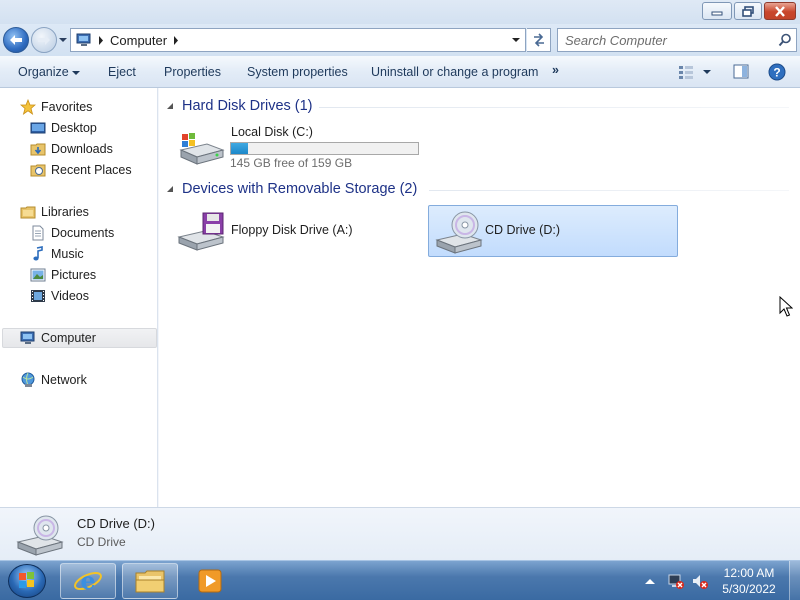 This screenshot has height=600, width=800. Describe the element at coordinates (298, 40) in the screenshot. I see `address-bar: Computer` at that location.